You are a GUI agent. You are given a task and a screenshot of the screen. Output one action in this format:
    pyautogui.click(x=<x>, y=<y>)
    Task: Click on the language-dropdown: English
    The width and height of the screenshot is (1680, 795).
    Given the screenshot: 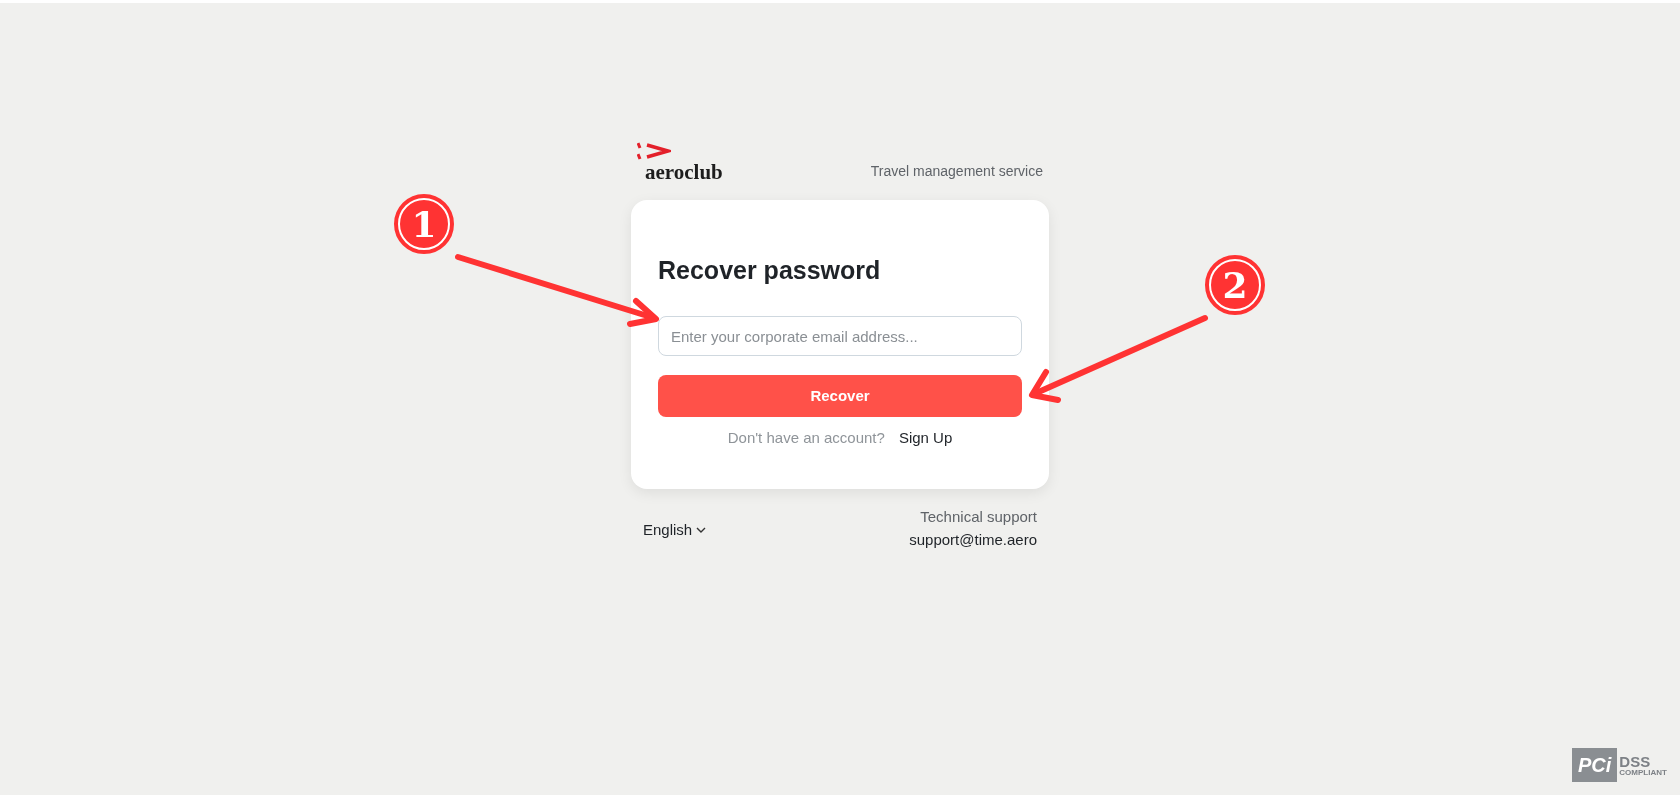 What is the action you would take?
    pyautogui.click(x=675, y=530)
    